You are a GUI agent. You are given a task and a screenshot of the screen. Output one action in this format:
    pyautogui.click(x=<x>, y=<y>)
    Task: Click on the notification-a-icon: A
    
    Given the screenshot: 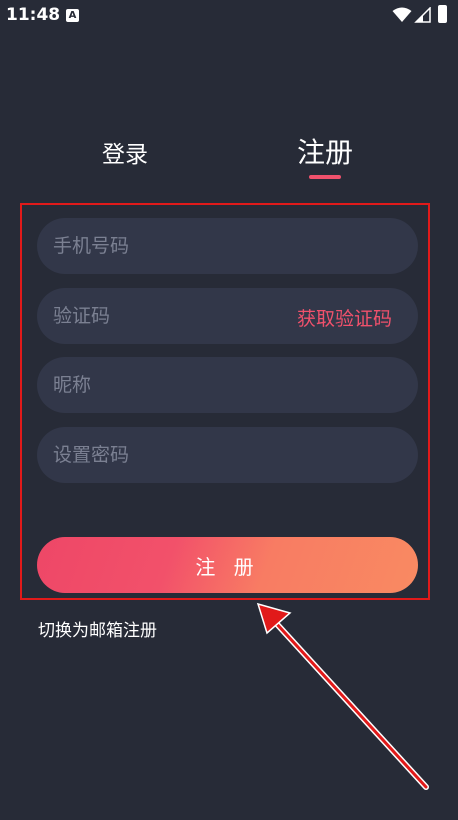 What is the action you would take?
    pyautogui.click(x=72, y=15)
    